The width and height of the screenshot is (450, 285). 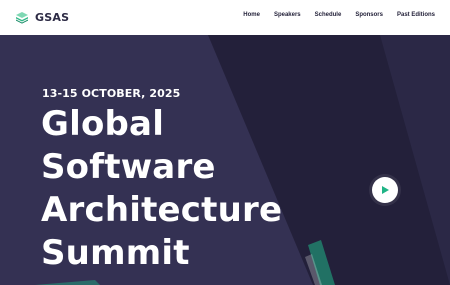 What do you see at coordinates (128, 167) in the screenshot?
I see `title-line: Software` at bounding box center [128, 167].